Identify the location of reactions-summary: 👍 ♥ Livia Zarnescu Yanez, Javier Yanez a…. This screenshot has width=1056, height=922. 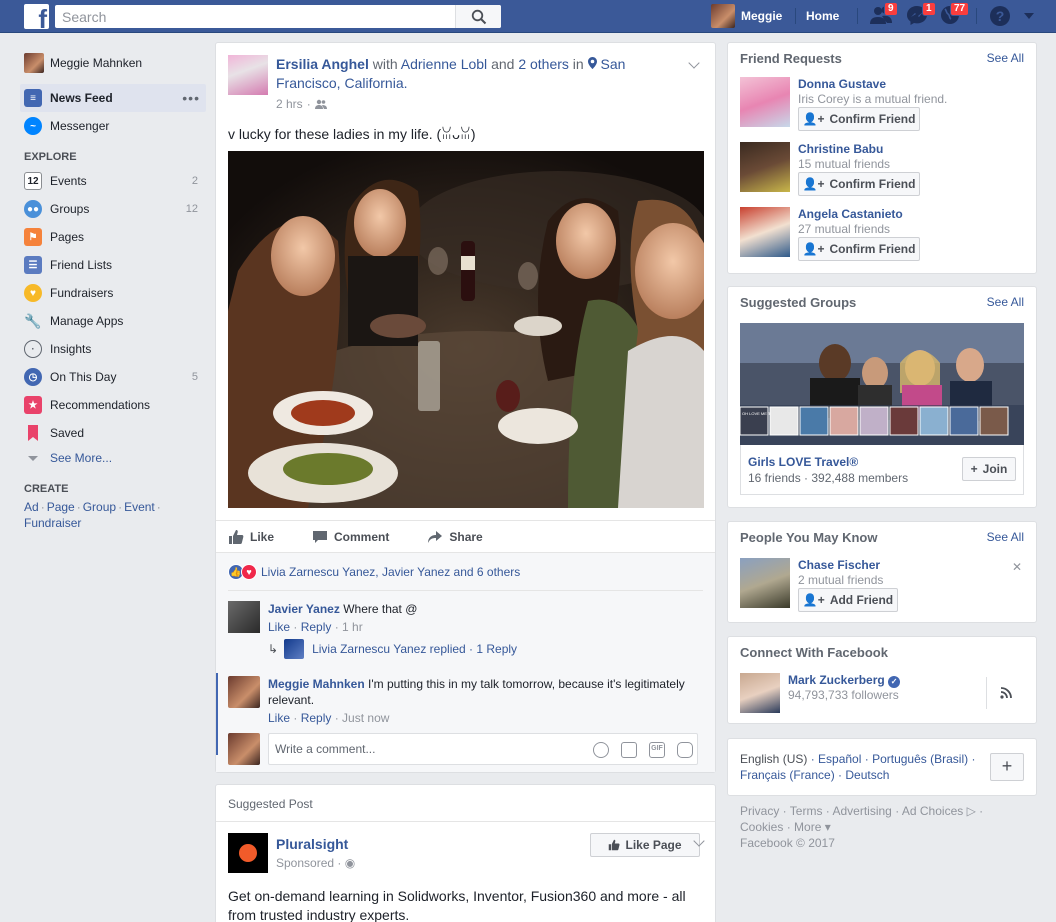
(374, 572).